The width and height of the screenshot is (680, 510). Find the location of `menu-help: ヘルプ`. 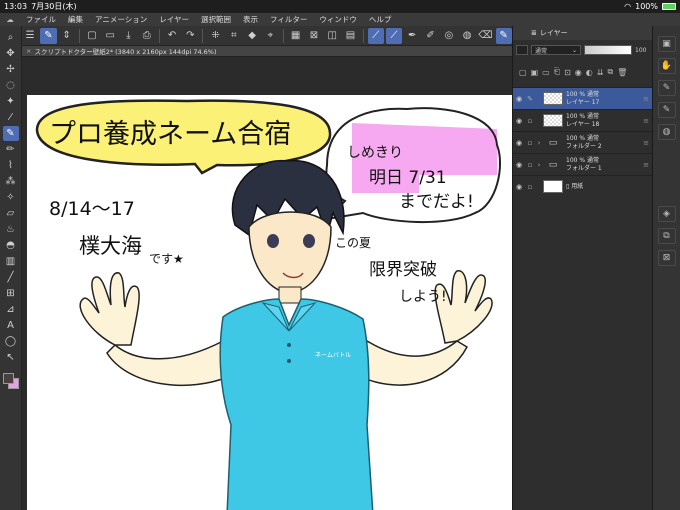

menu-help: ヘルプ is located at coordinates (380, 19).